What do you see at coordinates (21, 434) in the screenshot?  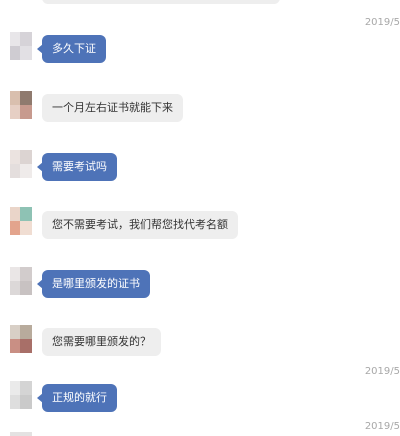 I see `next-avatar` at bounding box center [21, 434].